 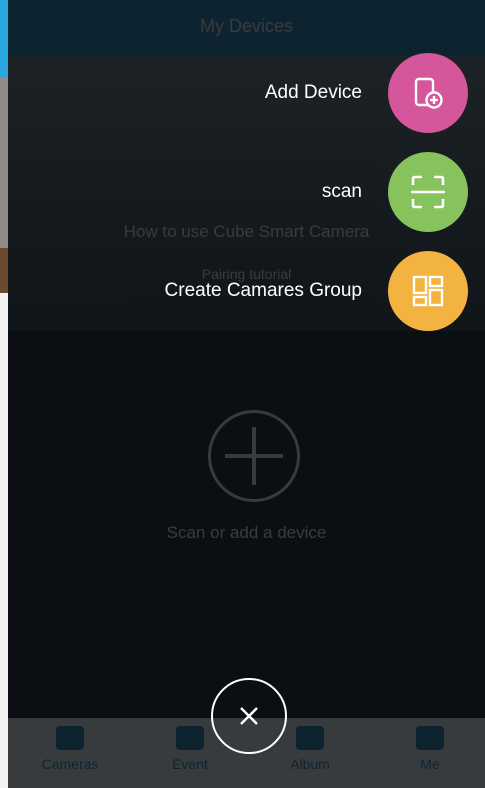 I want to click on add-device-label: Add Device, so click(x=313, y=93).